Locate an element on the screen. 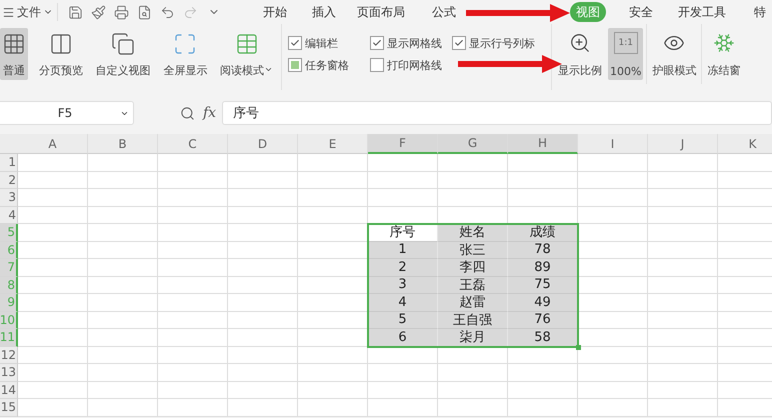 This screenshot has height=418, width=772. column-header: C is located at coordinates (193, 144).